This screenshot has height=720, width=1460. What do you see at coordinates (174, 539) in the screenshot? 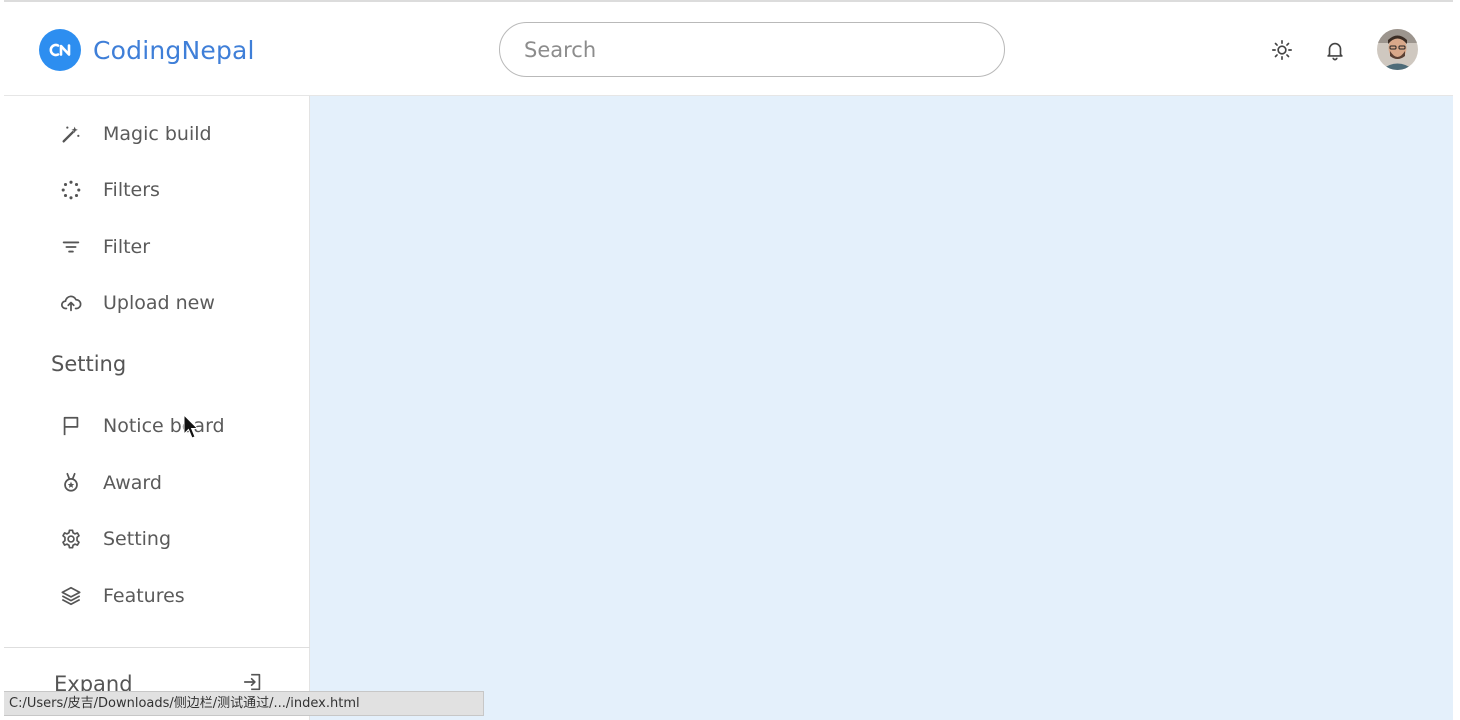
I see `sidebar-item-setting: Setting` at bounding box center [174, 539].